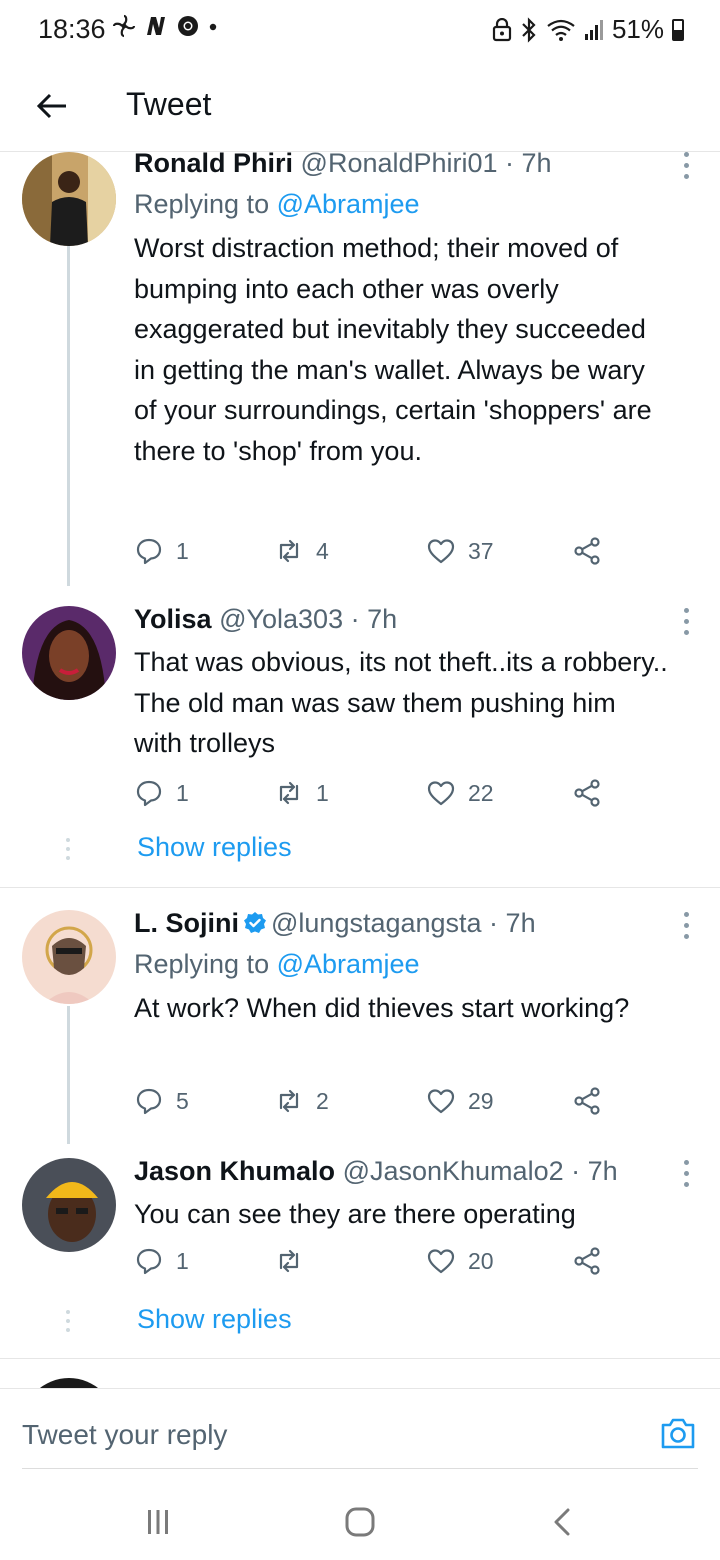 The height and width of the screenshot is (1560, 720). I want to click on display-name: Jason Khumalo, so click(234, 1171).